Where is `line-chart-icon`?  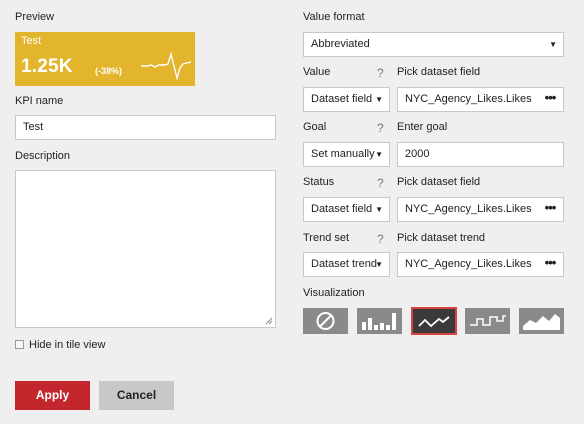 line-chart-icon is located at coordinates (434, 322).